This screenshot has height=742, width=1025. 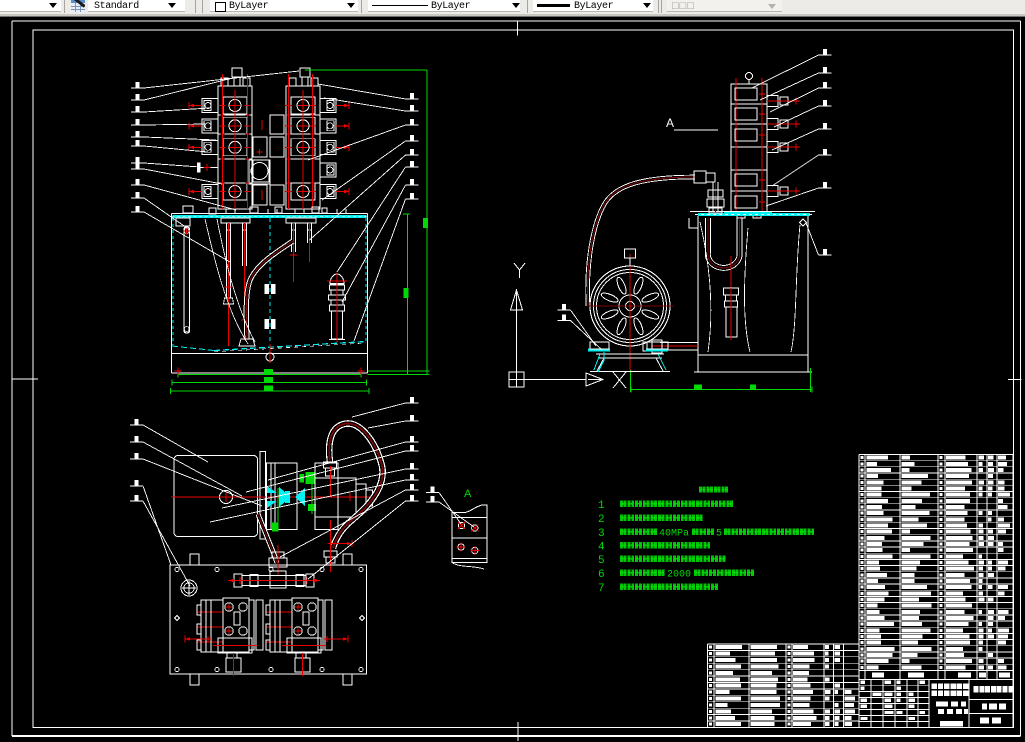 I want to click on svg-text: 7, so click(x=601, y=589).